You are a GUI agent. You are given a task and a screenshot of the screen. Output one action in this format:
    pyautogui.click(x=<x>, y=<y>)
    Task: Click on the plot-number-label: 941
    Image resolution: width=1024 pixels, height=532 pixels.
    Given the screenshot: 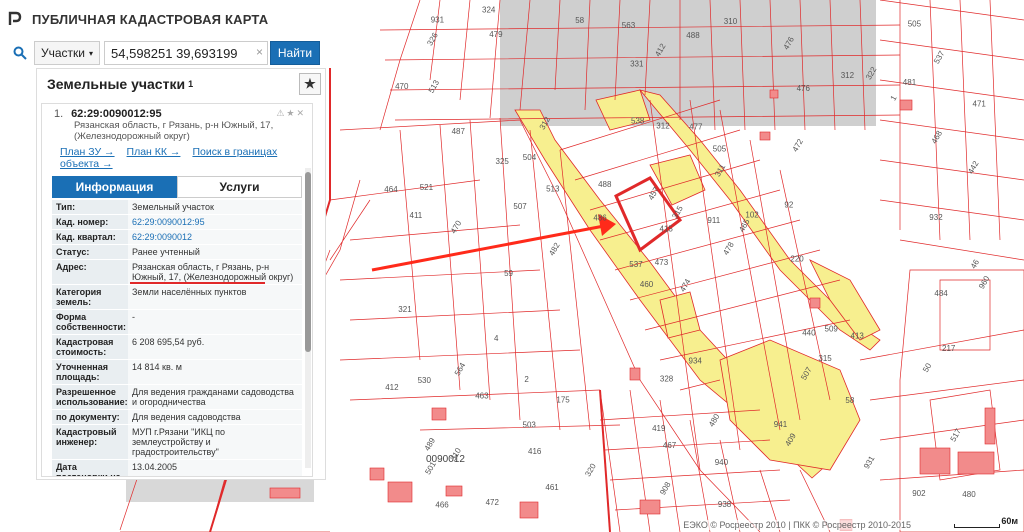 What is the action you would take?
    pyautogui.click(x=781, y=424)
    